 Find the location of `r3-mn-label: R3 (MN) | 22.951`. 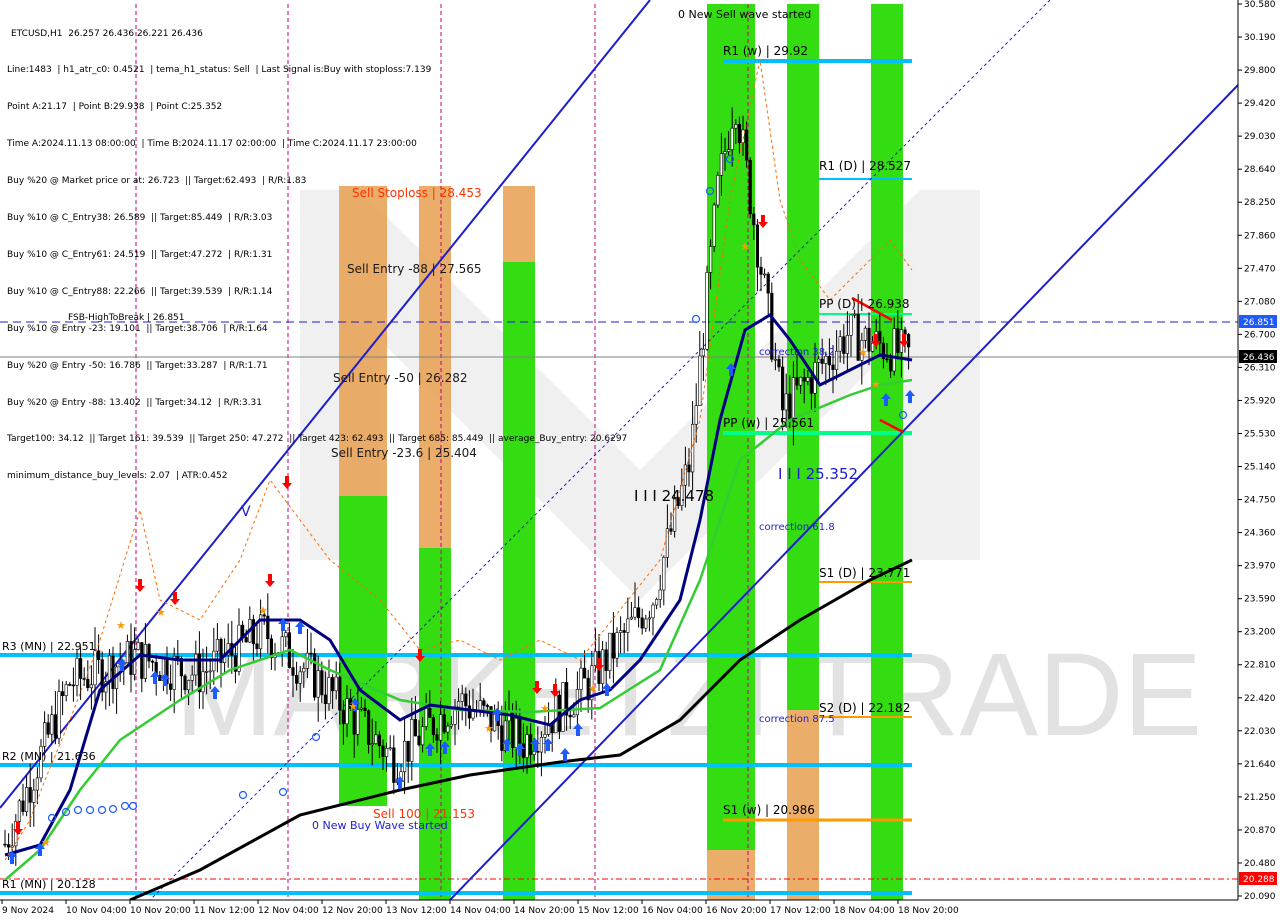

r3-mn-label: R3 (MN) | 22.951 is located at coordinates (49, 646).